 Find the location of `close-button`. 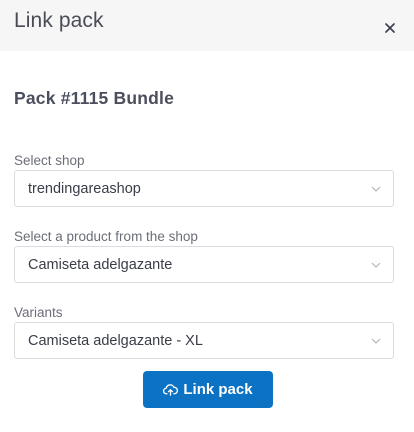

close-button is located at coordinates (390, 28).